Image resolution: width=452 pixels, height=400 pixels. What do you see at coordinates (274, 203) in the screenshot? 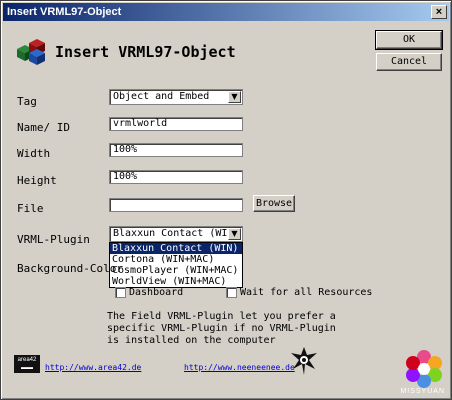
I see `browse-button: Browse` at bounding box center [274, 203].